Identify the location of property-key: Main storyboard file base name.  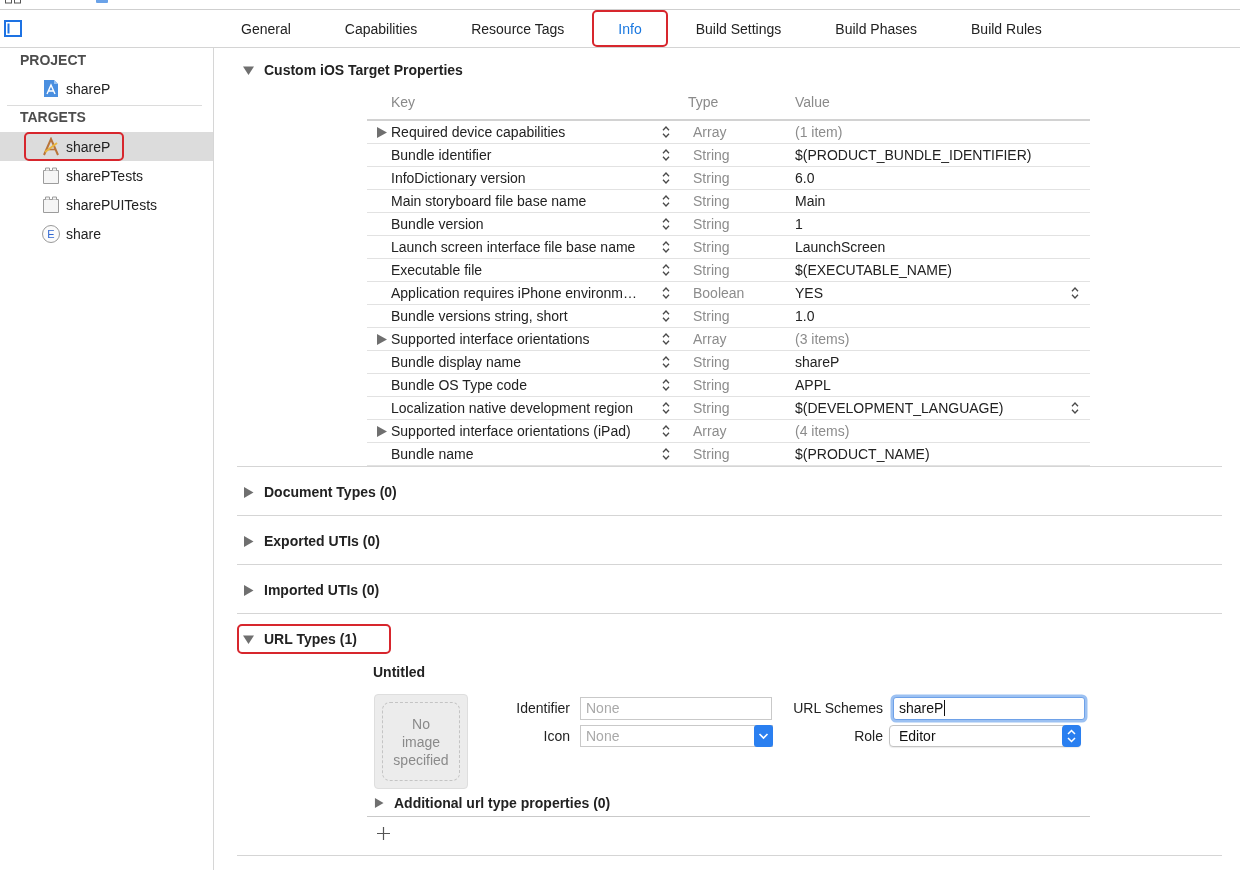
(489, 201).